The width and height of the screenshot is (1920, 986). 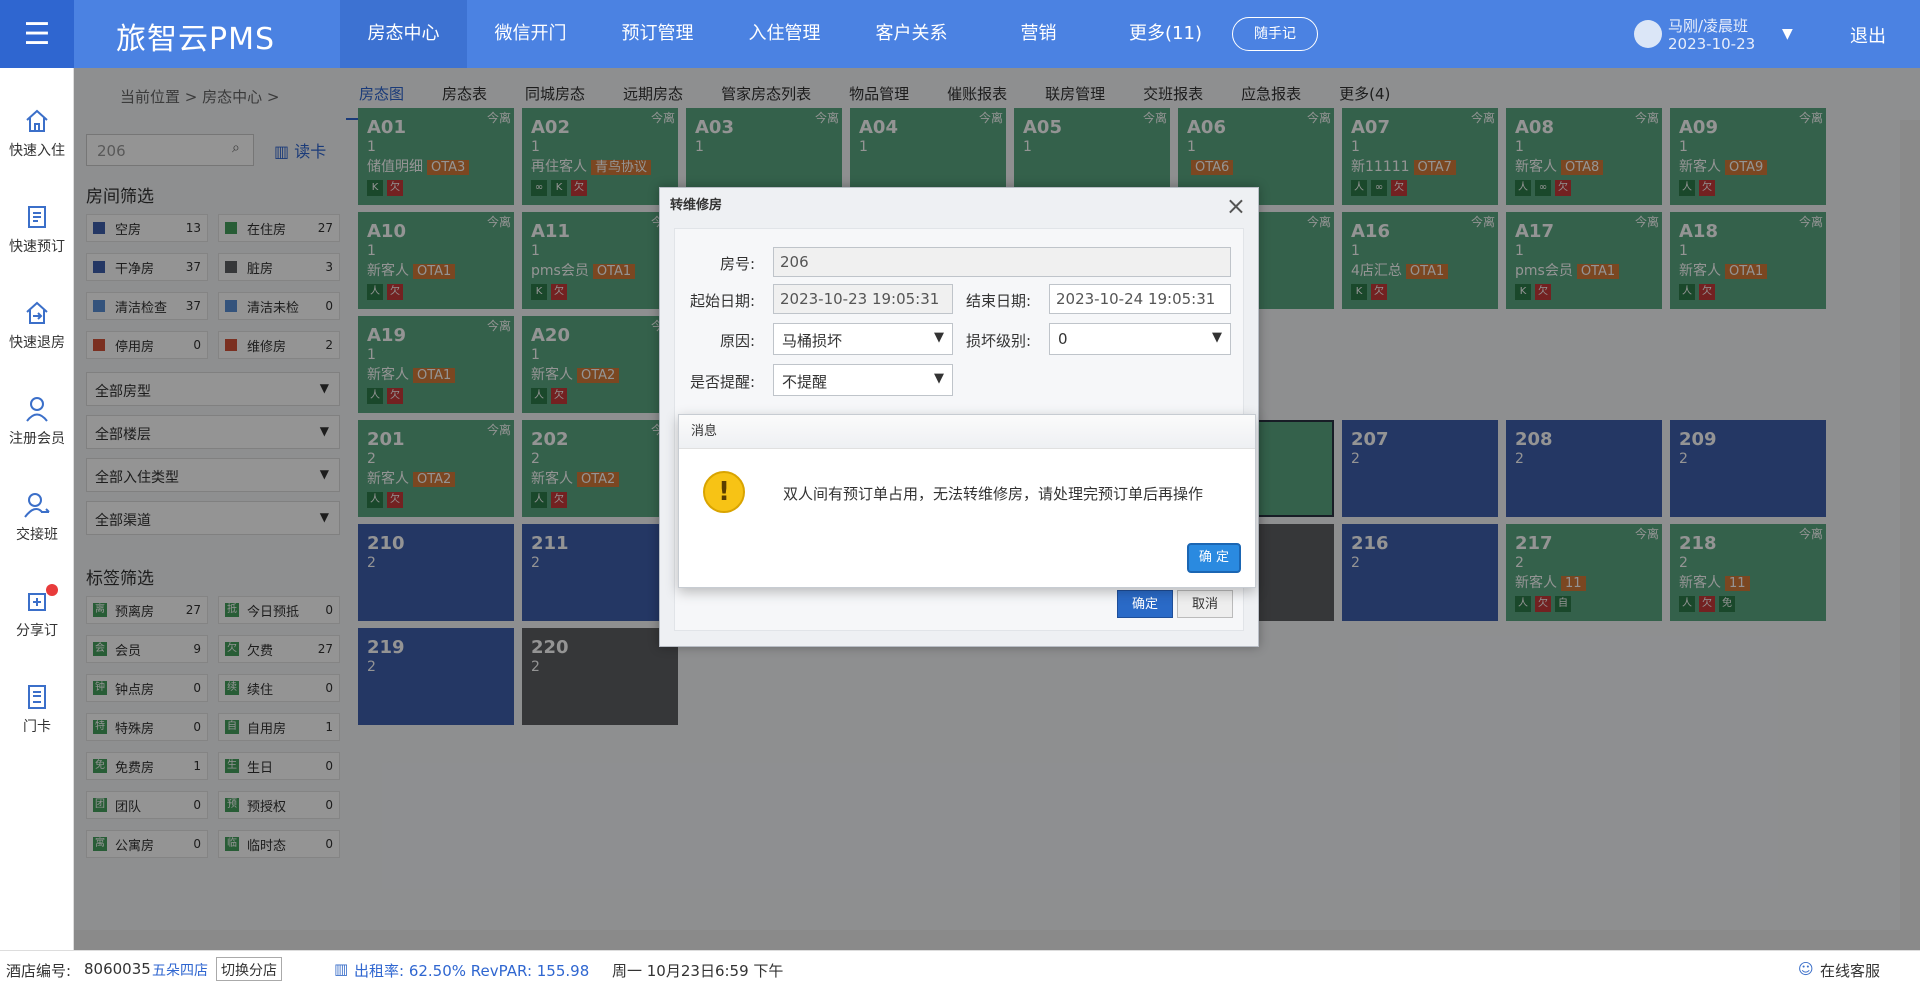 I want to click on shift-icon, so click(x=37, y=505).